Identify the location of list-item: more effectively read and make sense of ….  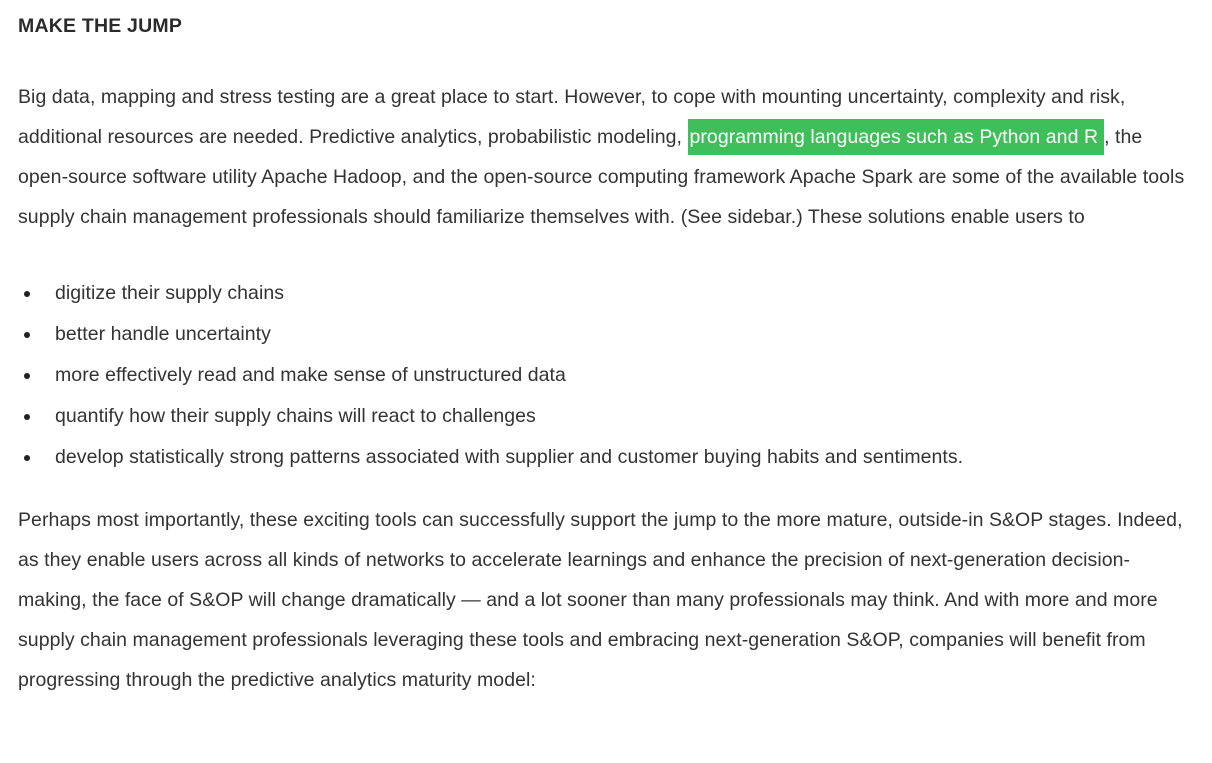
(606, 375).